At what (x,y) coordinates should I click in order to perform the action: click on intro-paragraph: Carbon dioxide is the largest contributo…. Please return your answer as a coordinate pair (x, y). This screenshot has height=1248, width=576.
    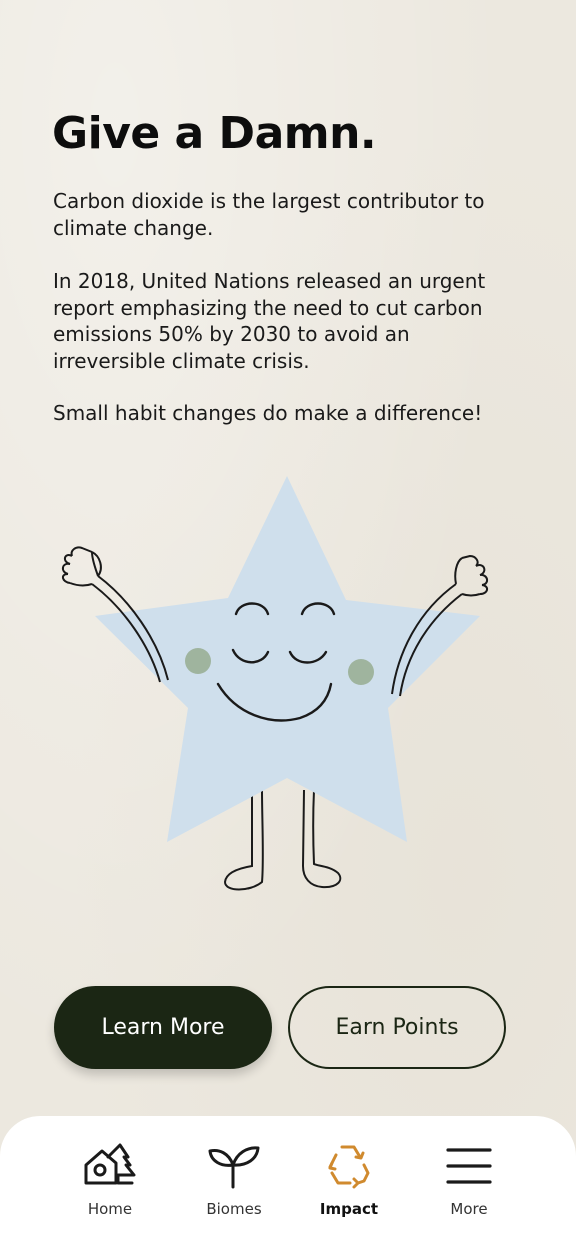
    Looking at the image, I should click on (269, 214).